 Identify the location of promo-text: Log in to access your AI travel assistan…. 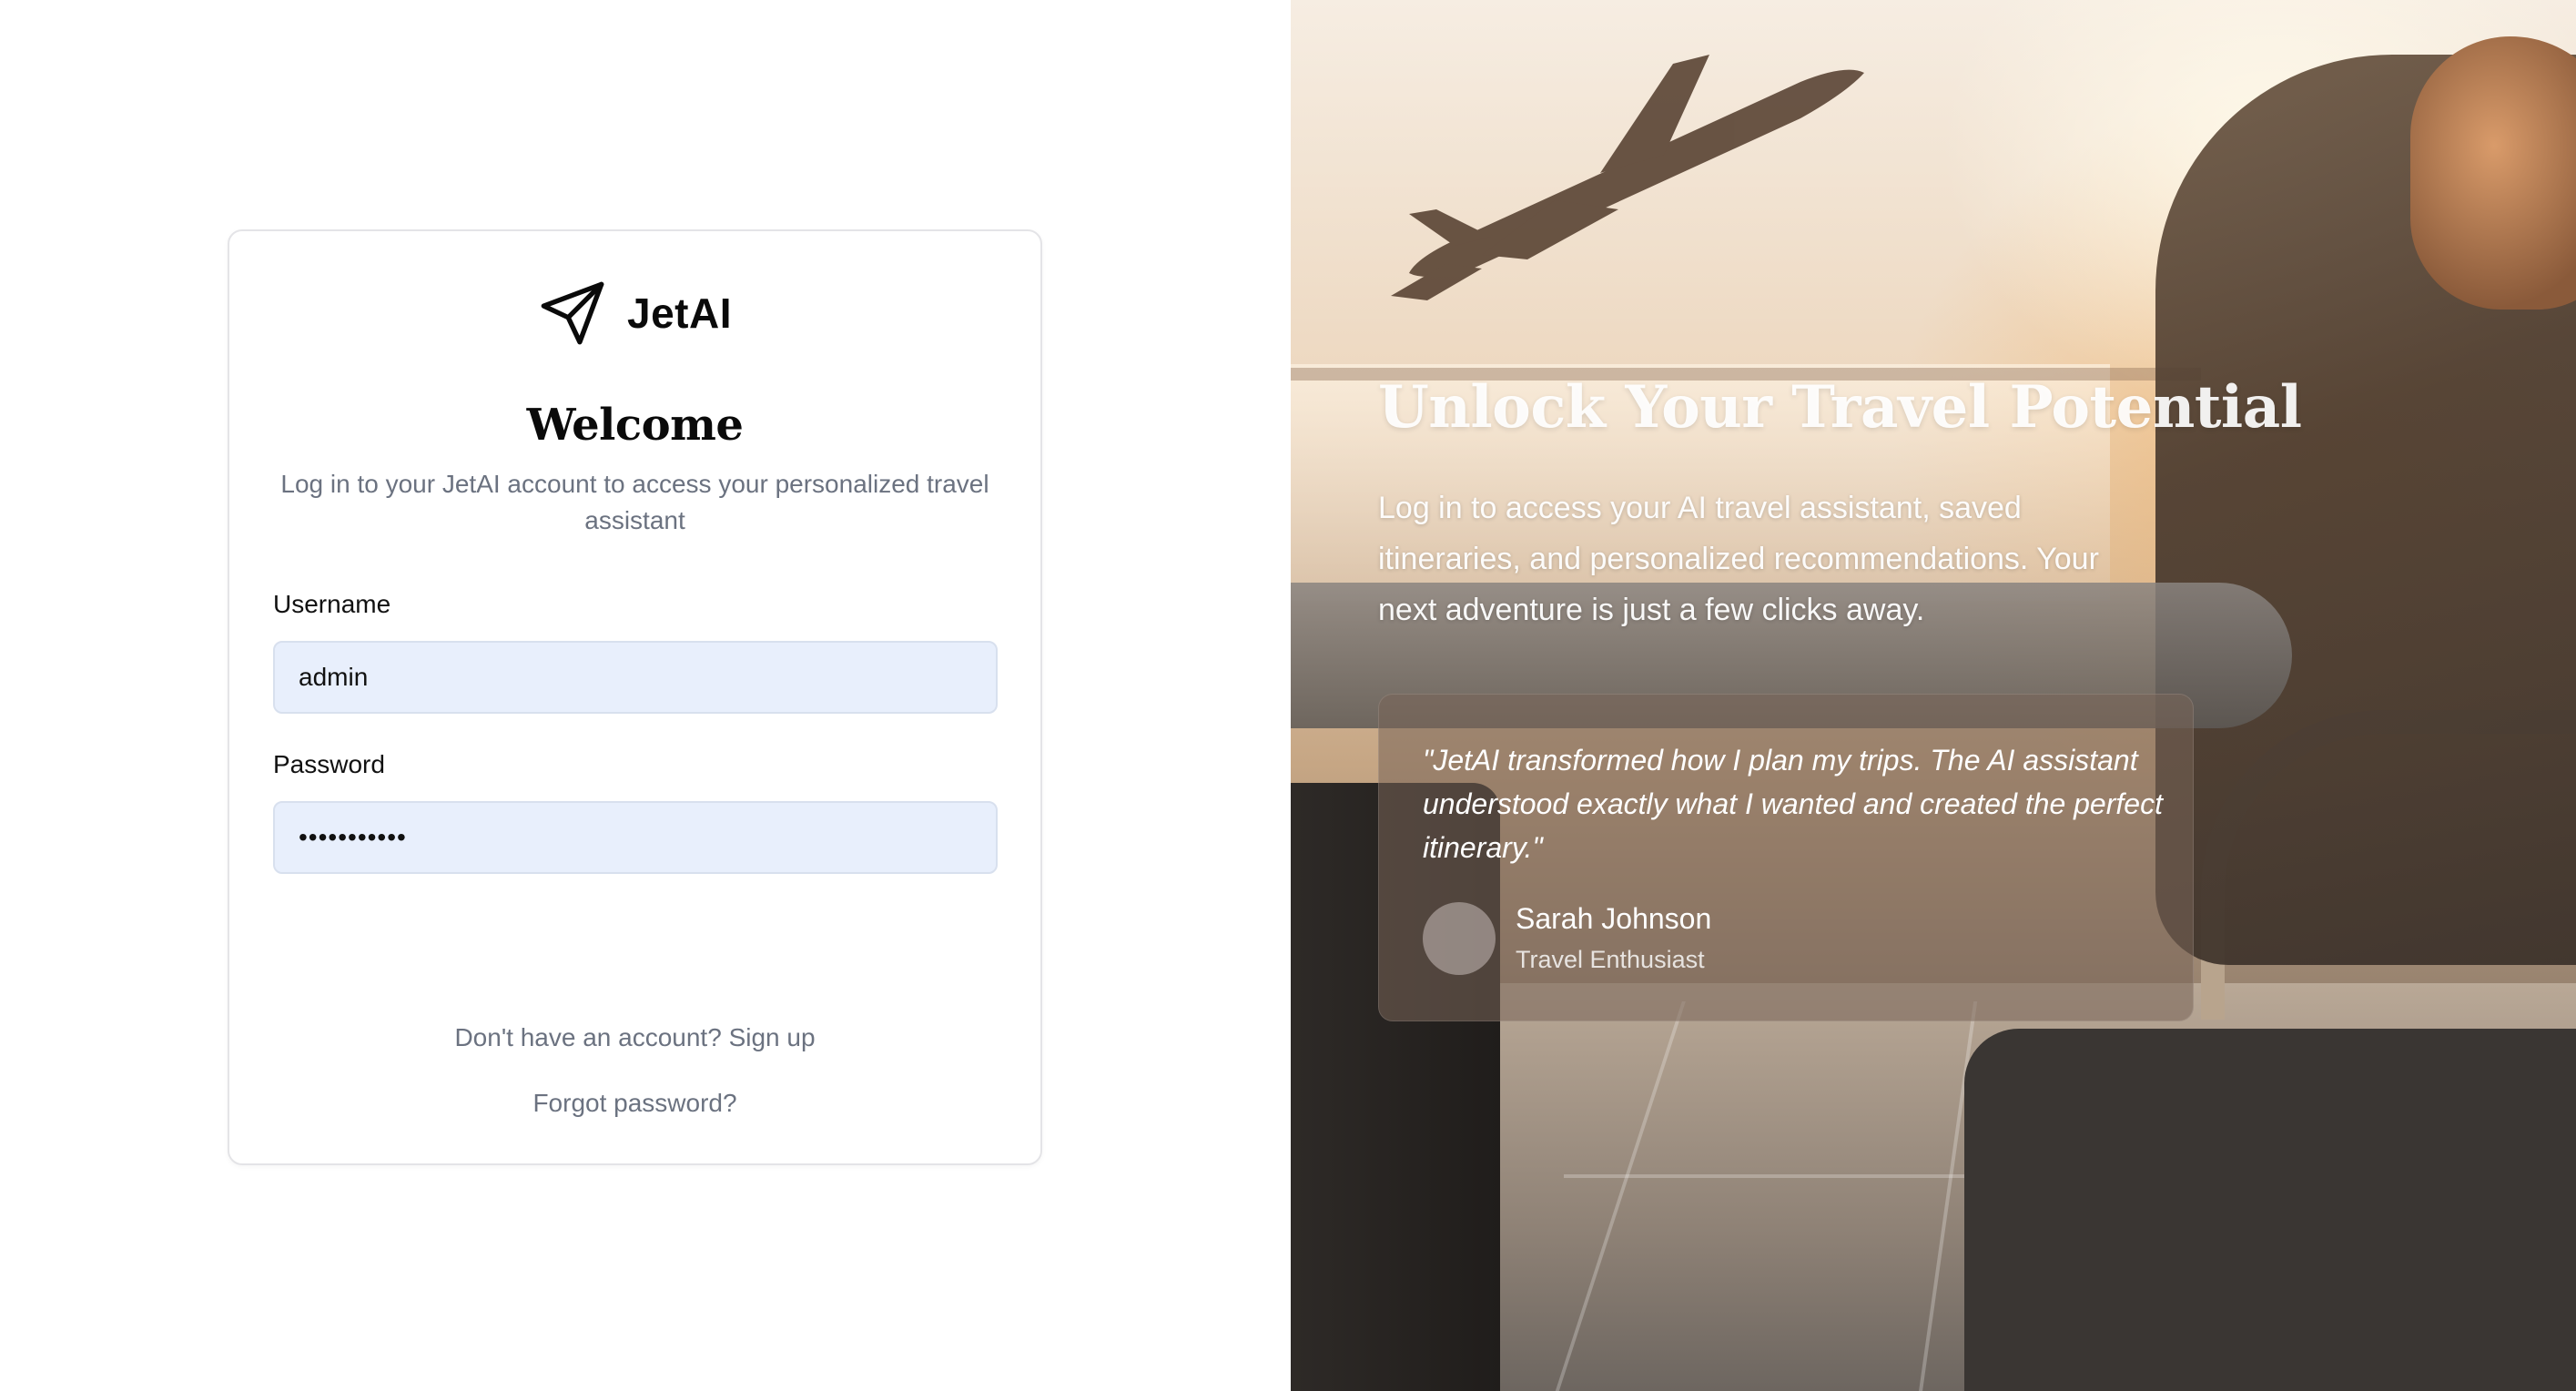
(1738, 559).